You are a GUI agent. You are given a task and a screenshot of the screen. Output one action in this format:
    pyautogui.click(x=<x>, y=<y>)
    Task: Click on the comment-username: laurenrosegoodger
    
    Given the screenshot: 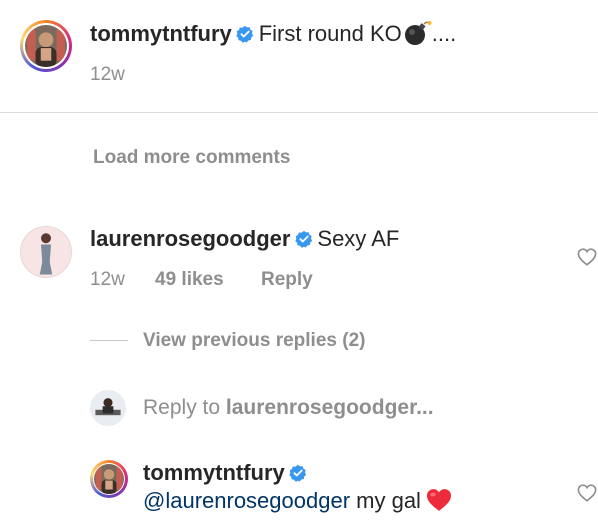 What is the action you would take?
    pyautogui.click(x=190, y=238)
    